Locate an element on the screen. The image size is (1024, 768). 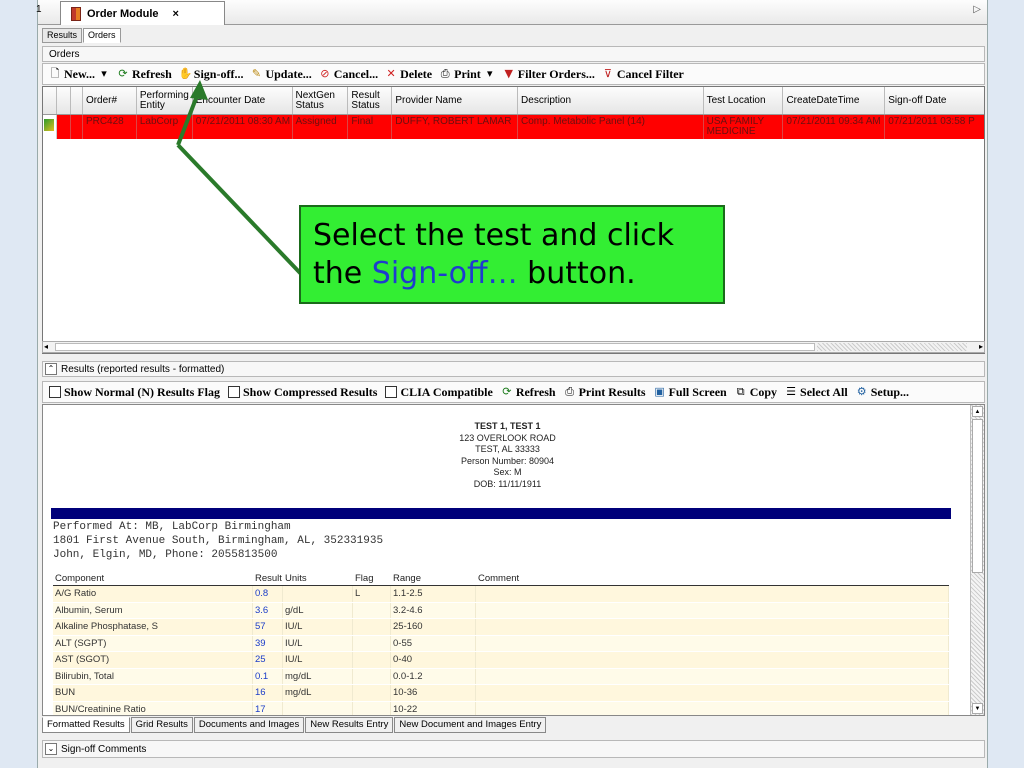
printer-icon: ⎙ is located at coordinates (445, 73).